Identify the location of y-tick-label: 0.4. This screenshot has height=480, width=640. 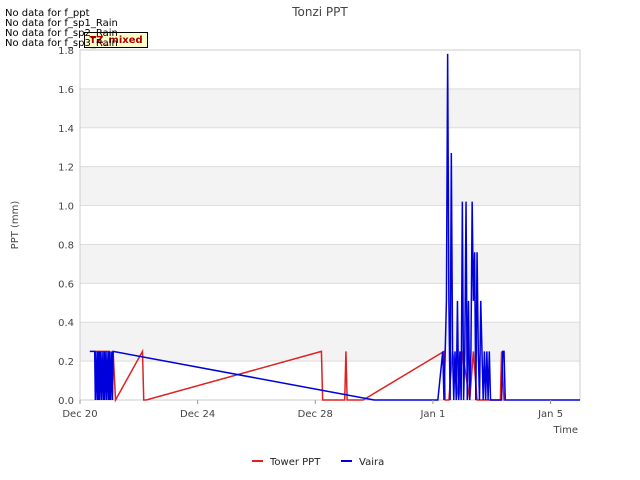
(66, 323).